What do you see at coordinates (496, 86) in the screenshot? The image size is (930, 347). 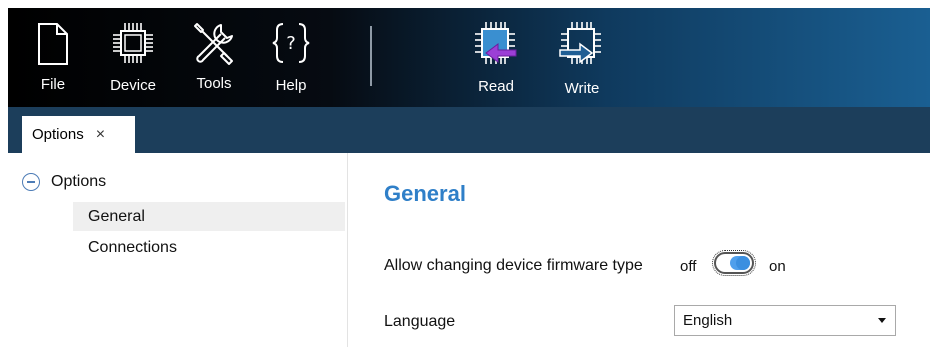 I see `read-label: Read` at bounding box center [496, 86].